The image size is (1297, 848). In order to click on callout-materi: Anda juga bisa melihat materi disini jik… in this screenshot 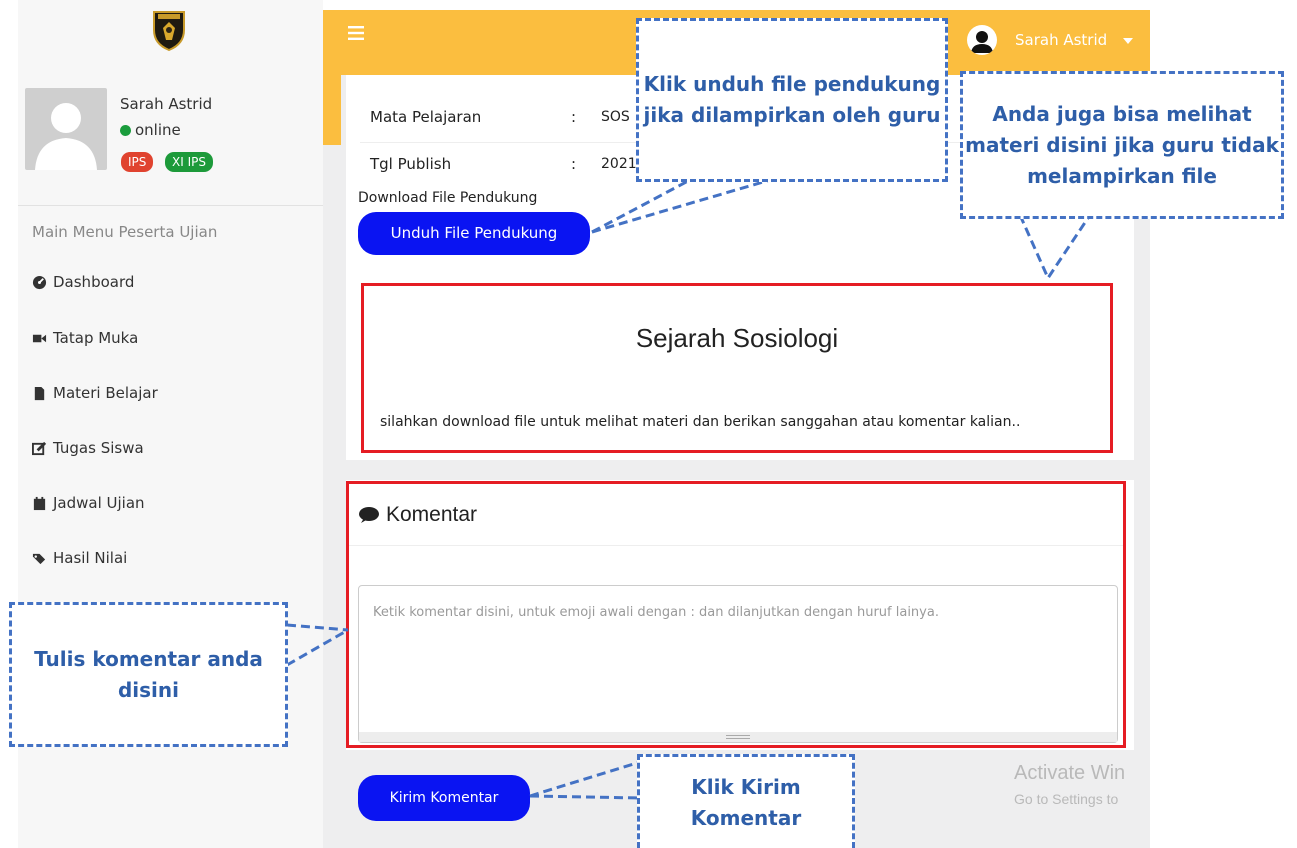, I will do `click(1122, 145)`.